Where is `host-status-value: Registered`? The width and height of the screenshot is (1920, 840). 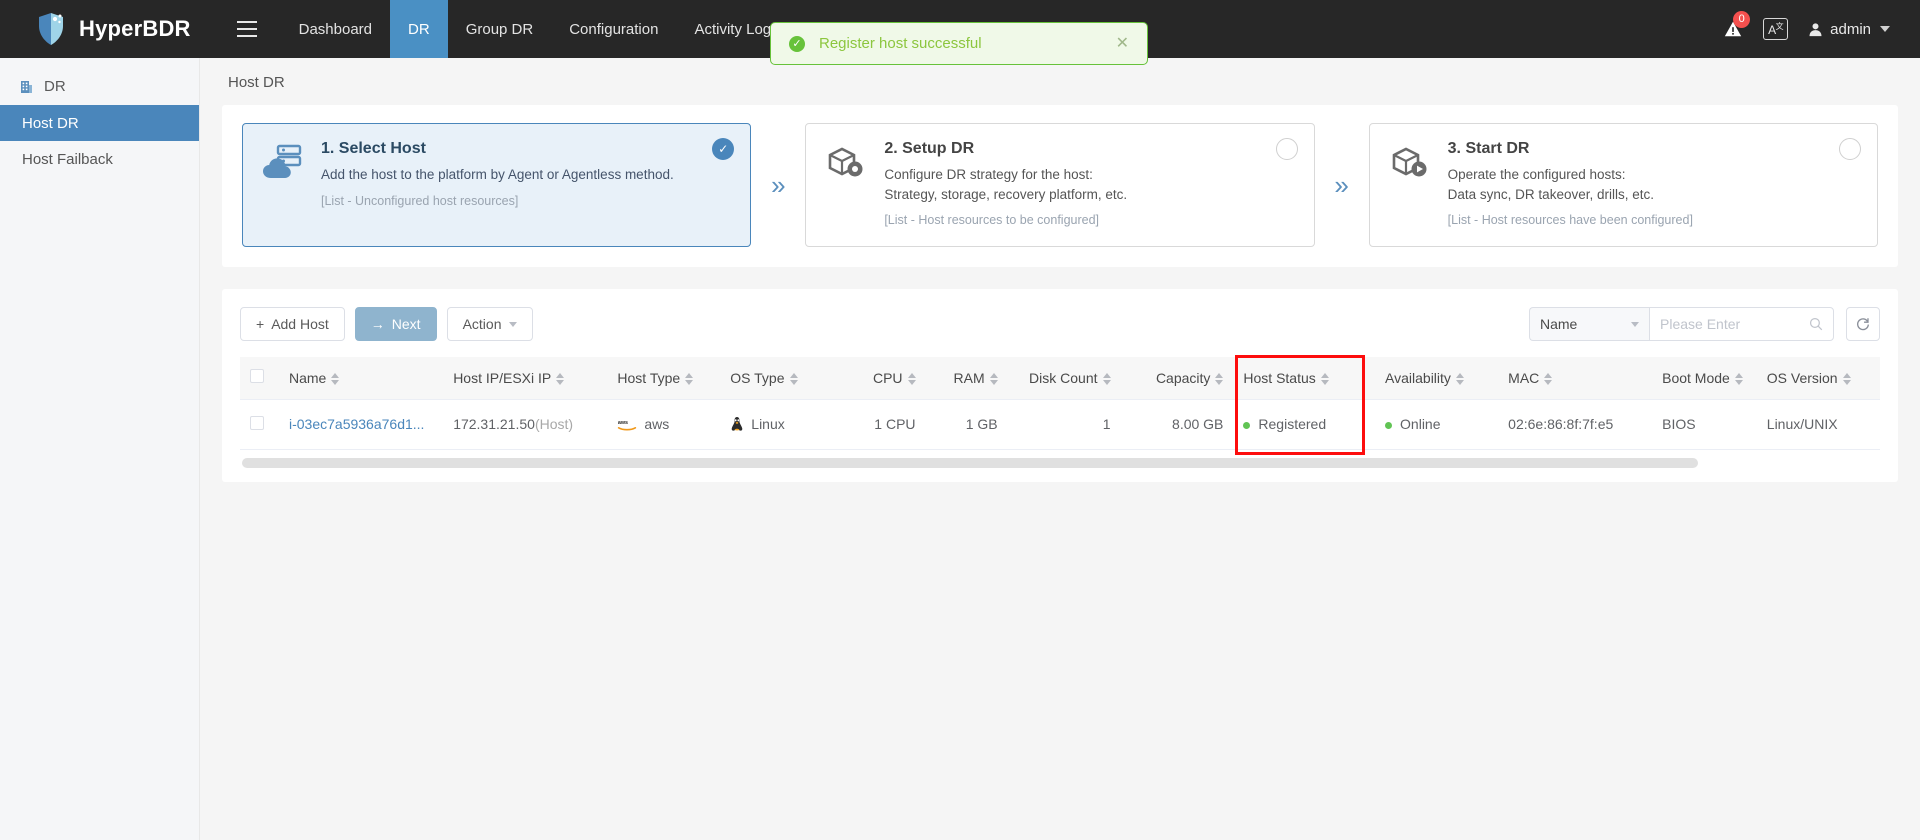 host-status-value: Registered is located at coordinates (1292, 424).